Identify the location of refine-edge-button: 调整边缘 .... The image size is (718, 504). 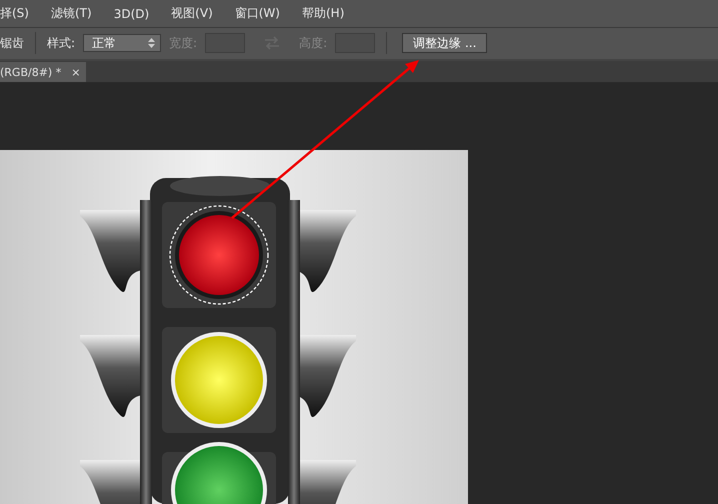
(445, 43).